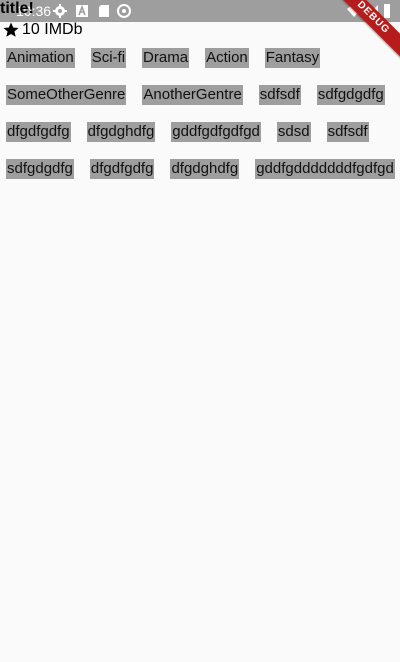  What do you see at coordinates (227, 58) in the screenshot?
I see `genre-chip: Action` at bounding box center [227, 58].